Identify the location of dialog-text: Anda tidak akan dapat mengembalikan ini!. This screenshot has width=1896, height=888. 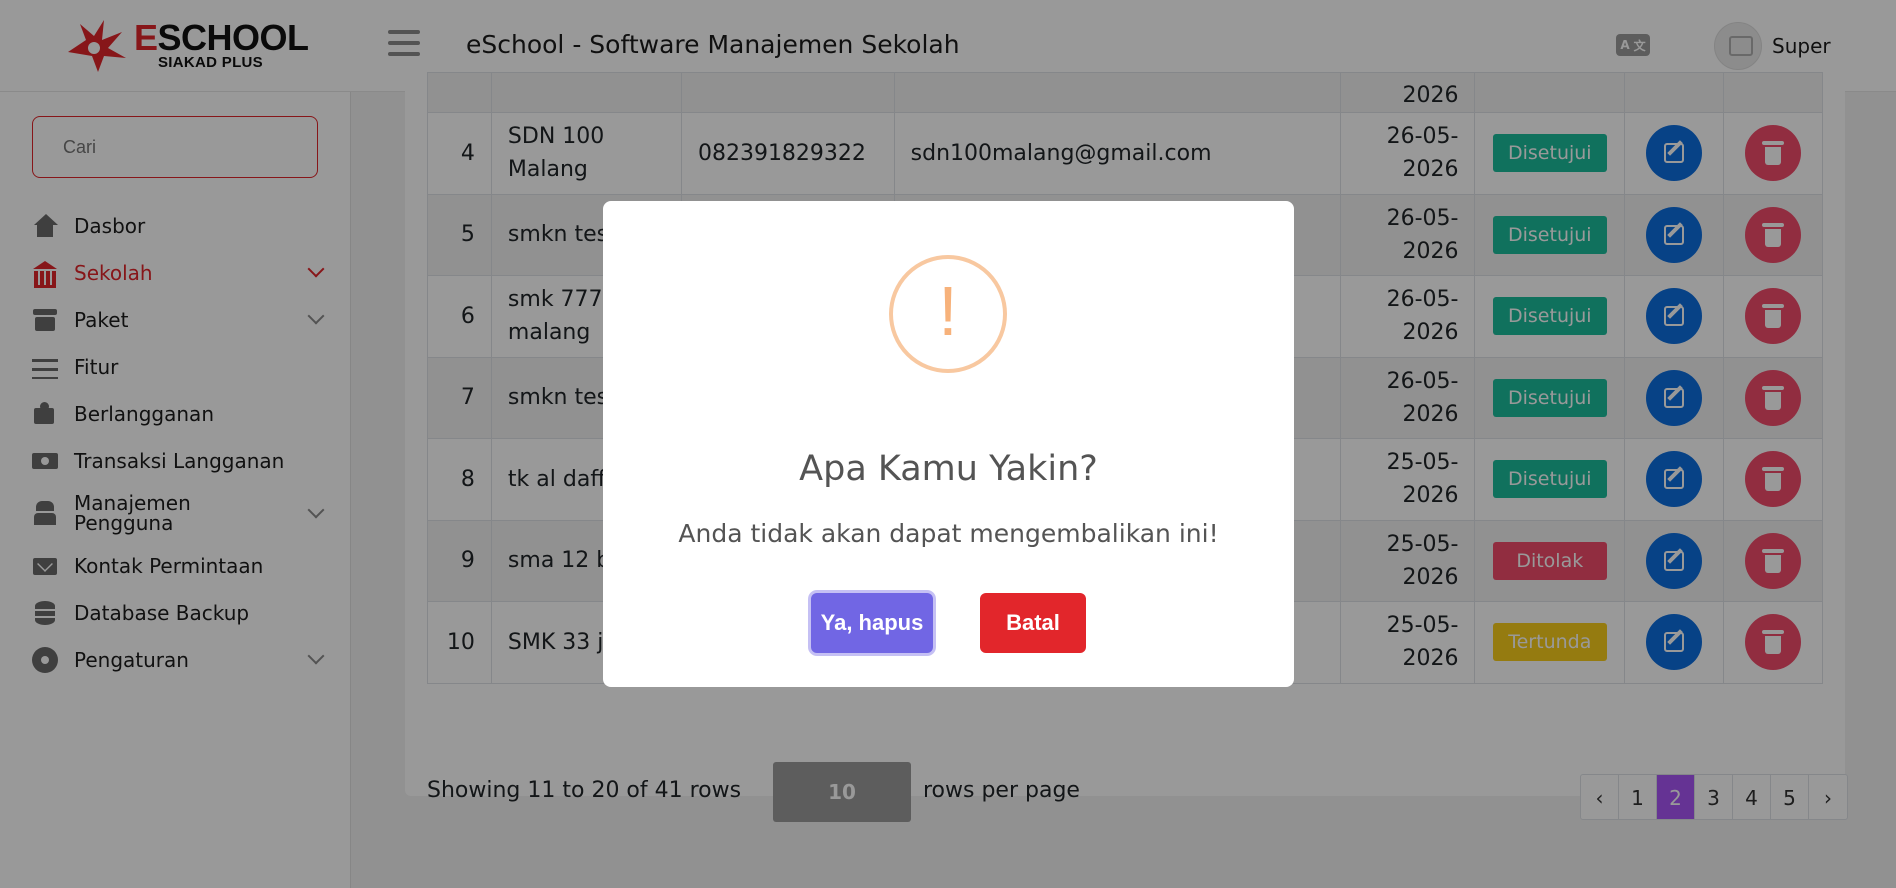
(948, 533).